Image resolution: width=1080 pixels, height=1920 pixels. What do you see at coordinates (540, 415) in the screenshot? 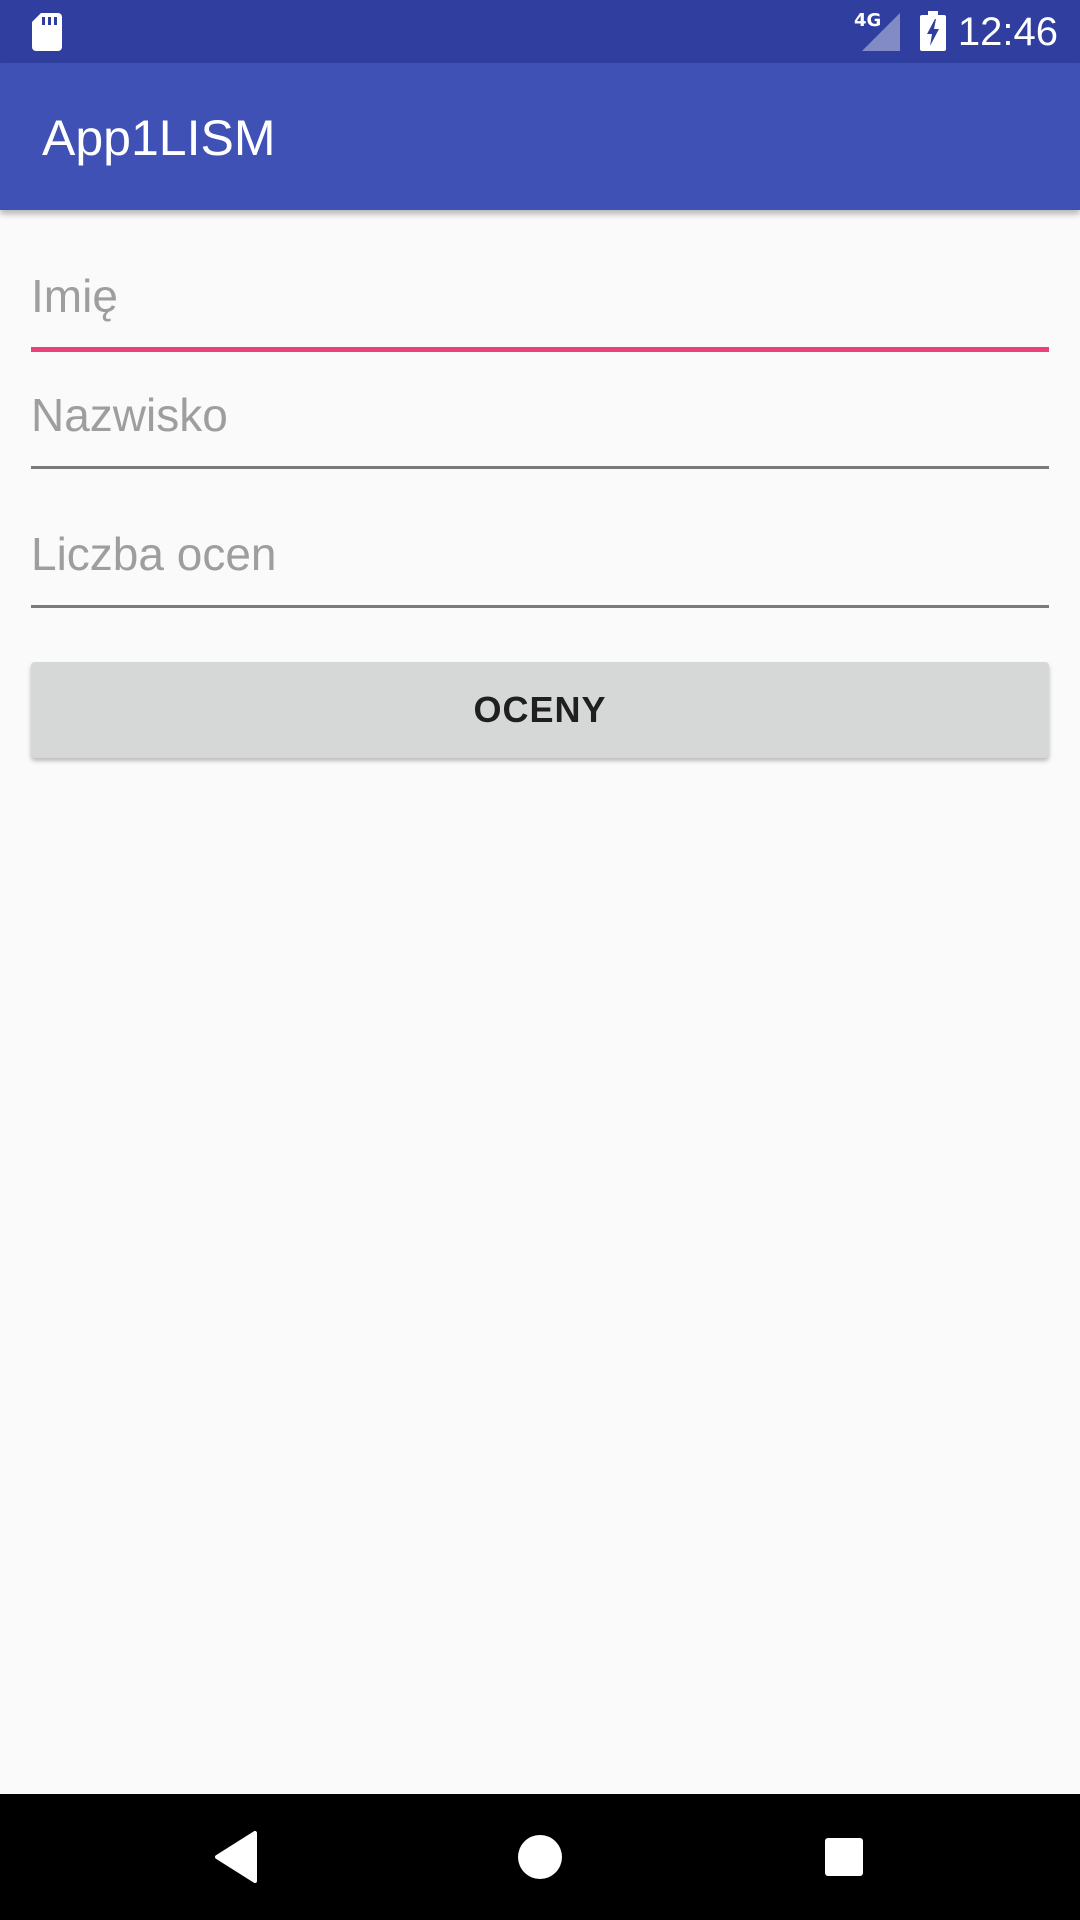
I see `last-name-input` at bounding box center [540, 415].